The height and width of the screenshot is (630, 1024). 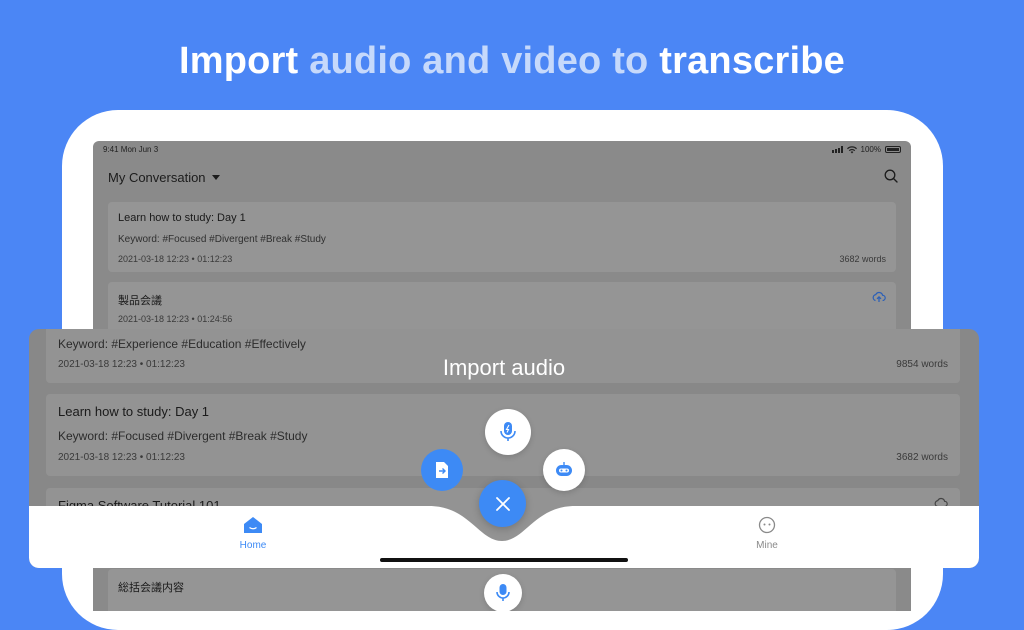 I want to click on close-icon, so click(x=502, y=503).